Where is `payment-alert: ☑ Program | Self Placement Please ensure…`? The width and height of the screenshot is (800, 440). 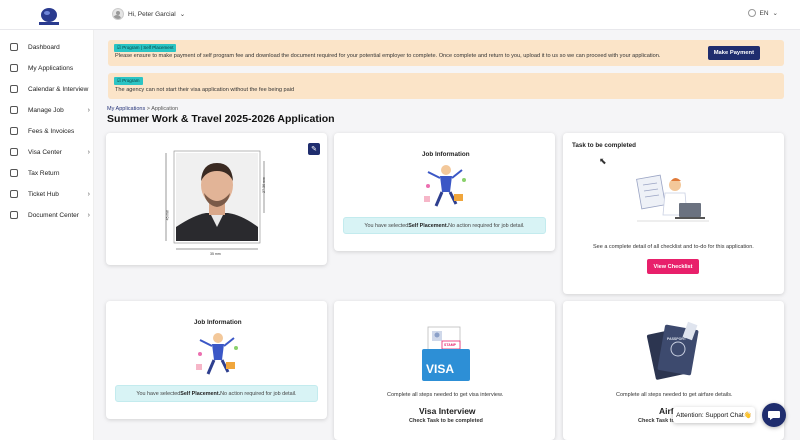
payment-alert: ☑ Program | Self Placement Please ensure… is located at coordinates (446, 53).